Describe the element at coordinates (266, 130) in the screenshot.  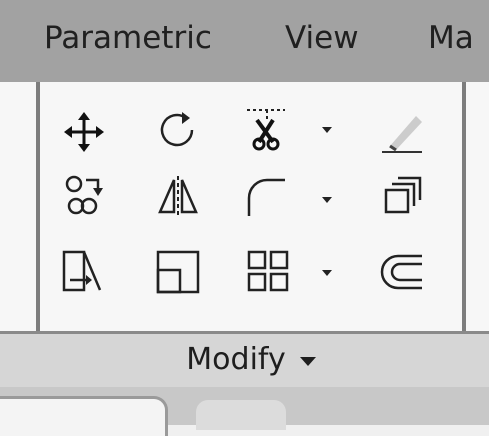
I see `trim-icon` at that location.